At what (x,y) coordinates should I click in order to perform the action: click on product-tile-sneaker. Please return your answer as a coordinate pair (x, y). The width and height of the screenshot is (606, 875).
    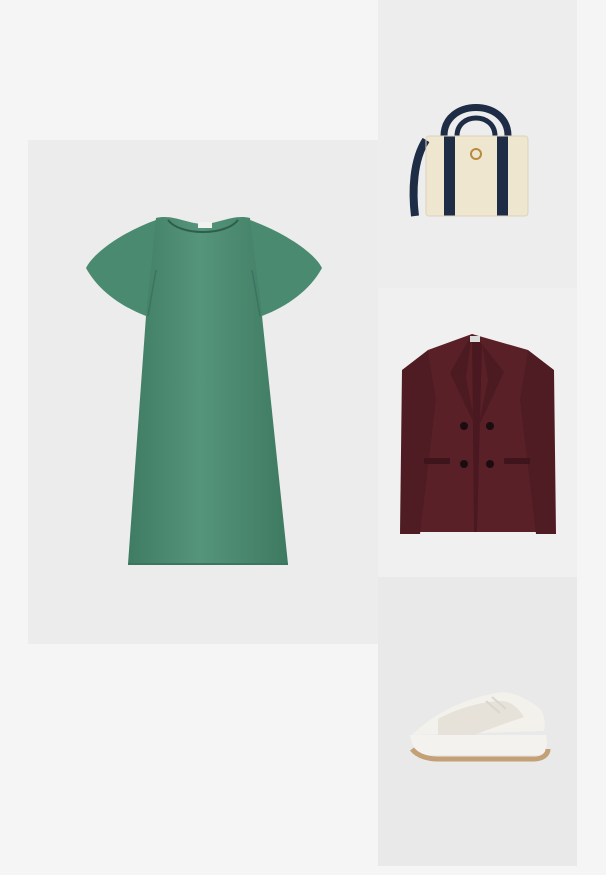
    Looking at the image, I should click on (477, 721).